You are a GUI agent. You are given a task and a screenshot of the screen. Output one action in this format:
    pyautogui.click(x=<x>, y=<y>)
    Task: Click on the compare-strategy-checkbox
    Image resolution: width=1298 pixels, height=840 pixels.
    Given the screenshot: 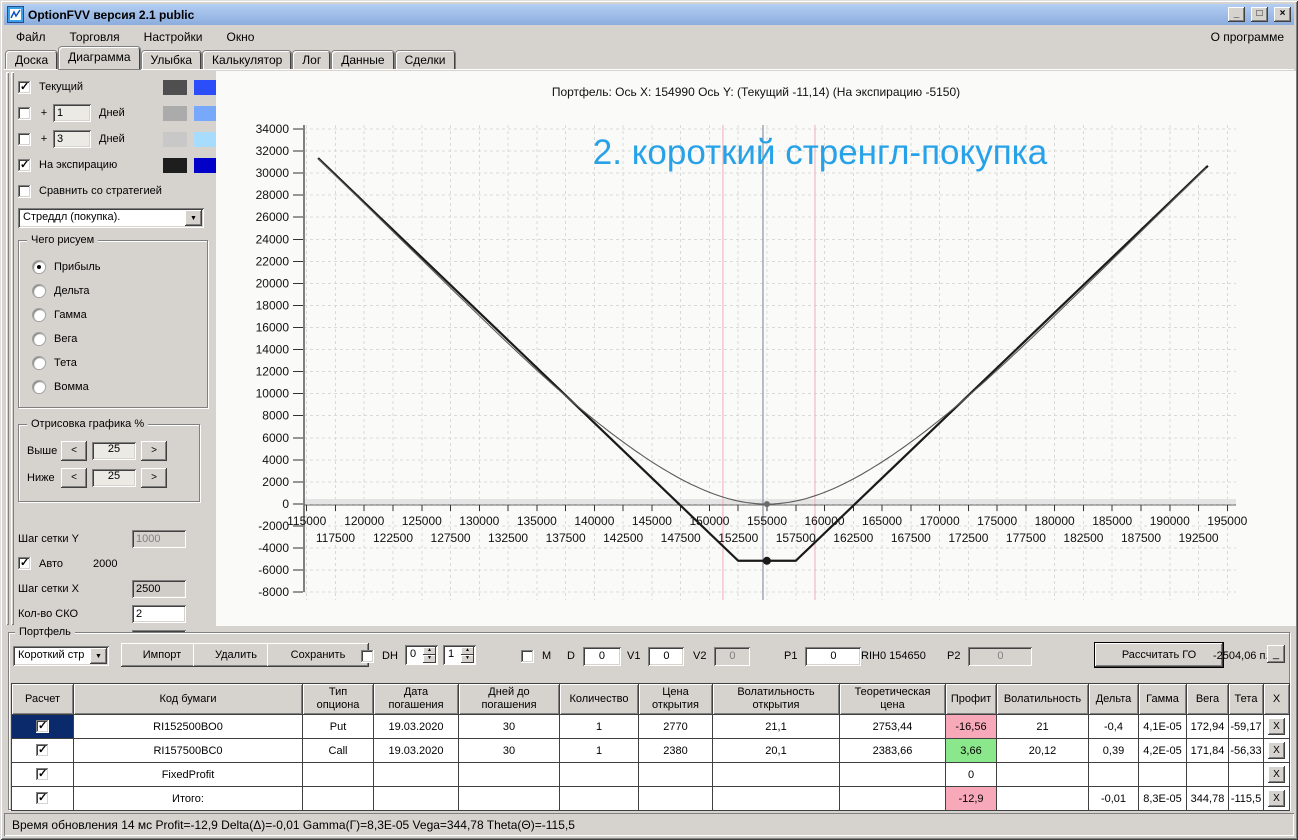 What is the action you would take?
    pyautogui.click(x=24, y=191)
    